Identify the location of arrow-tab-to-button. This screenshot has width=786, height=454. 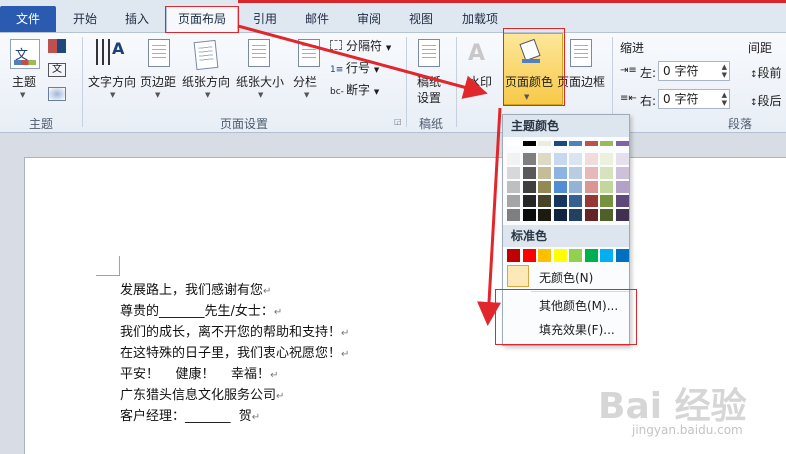
(362, 61).